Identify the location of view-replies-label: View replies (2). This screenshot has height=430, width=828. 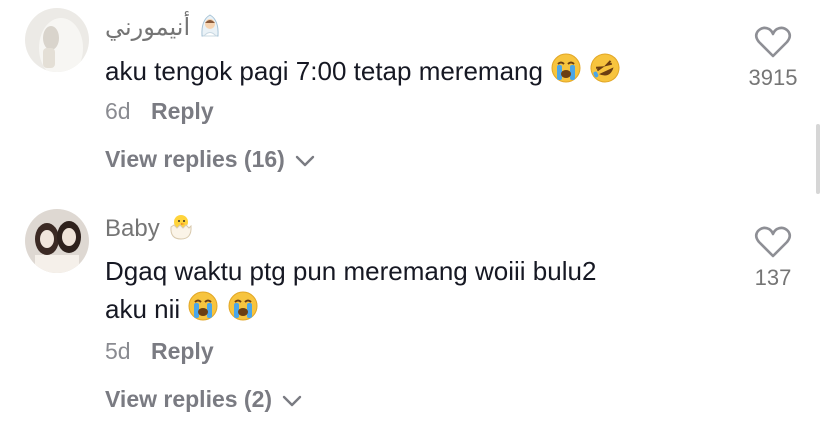
(189, 399).